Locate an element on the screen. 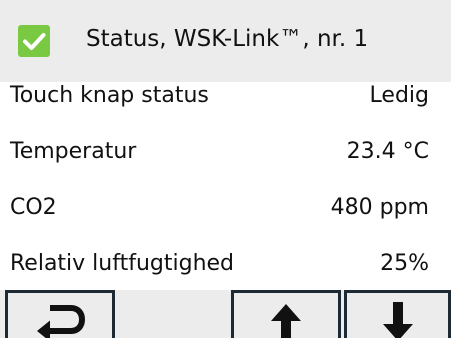 The height and width of the screenshot is (338, 451). row-label-humidity: Relativ luftfugtighed is located at coordinates (122, 263).